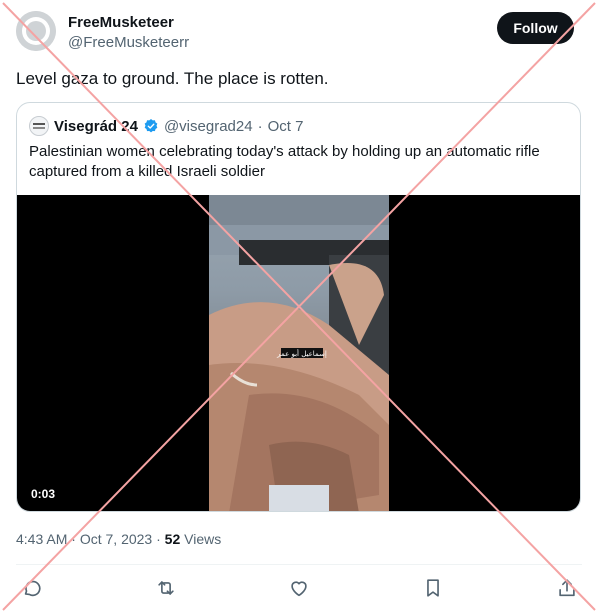 The width and height of the screenshot is (598, 613). Describe the element at coordinates (295, 32) in the screenshot. I see `tweet-header: FreeMusketeer @FreeMusketeerr Follow` at that location.